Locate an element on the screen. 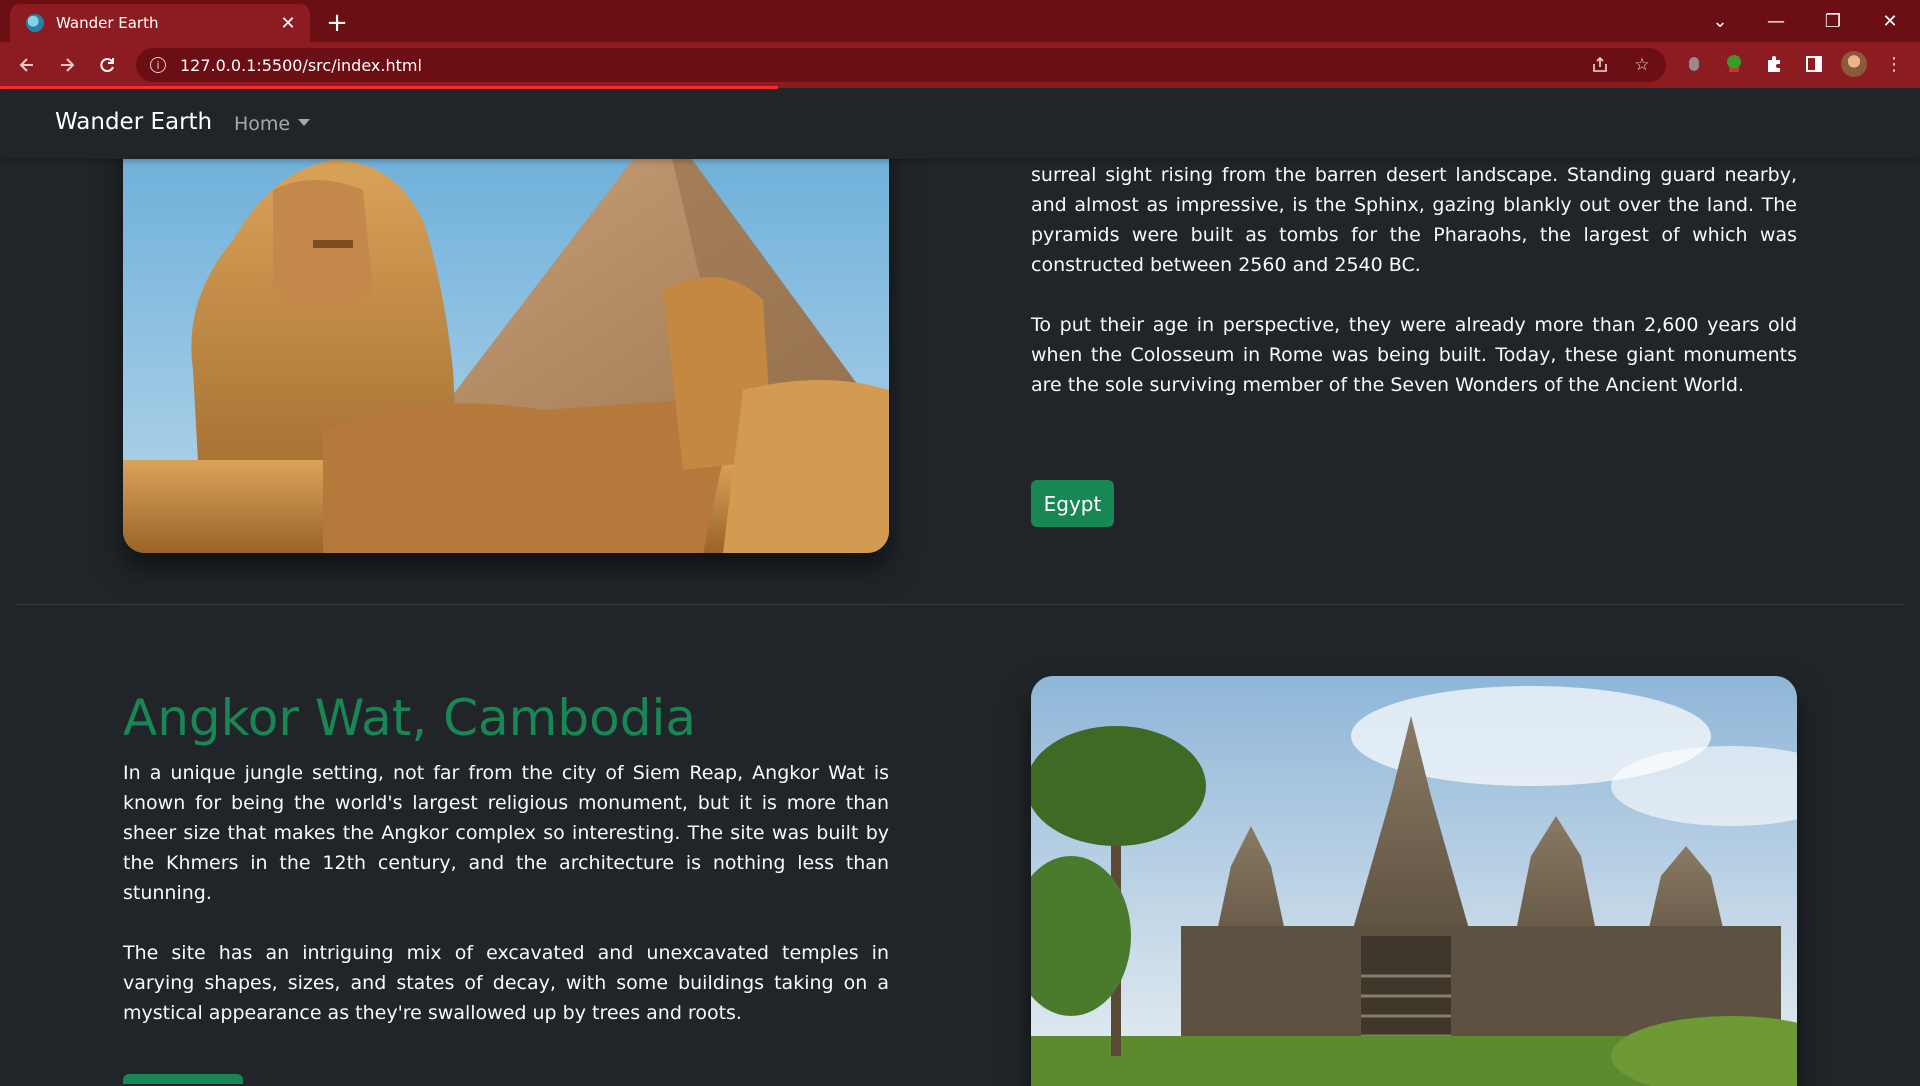  side-panel-icon is located at coordinates (1814, 64).